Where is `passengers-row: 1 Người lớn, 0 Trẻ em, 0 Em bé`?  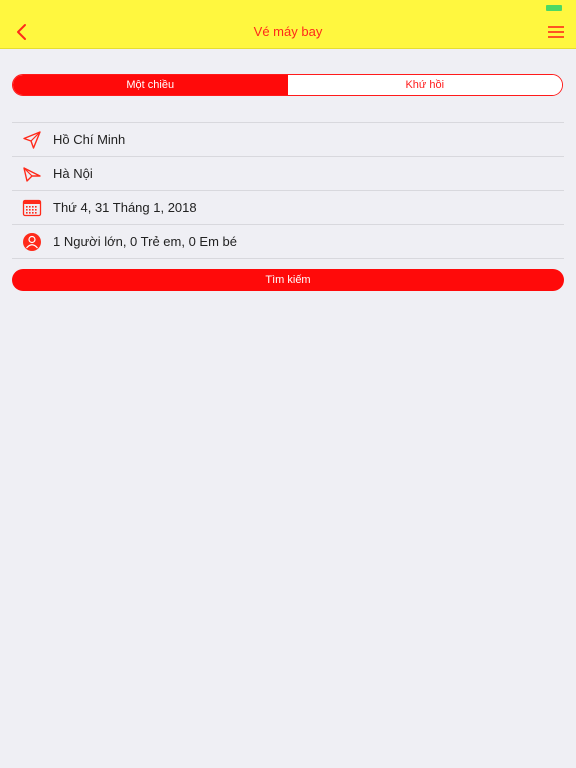 passengers-row: 1 Người lớn, 0 Trẻ em, 0 Em bé is located at coordinates (288, 241).